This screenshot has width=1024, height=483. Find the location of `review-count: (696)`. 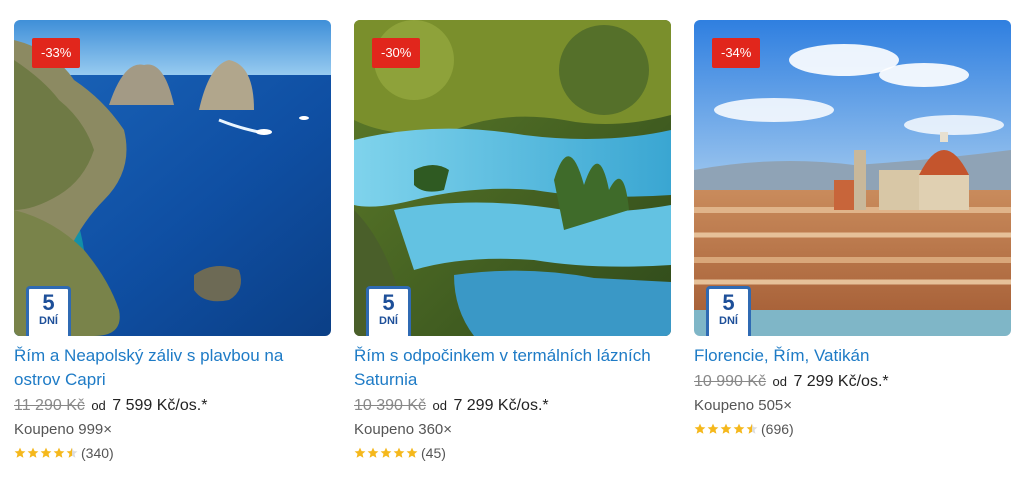

review-count: (696) is located at coordinates (777, 429).